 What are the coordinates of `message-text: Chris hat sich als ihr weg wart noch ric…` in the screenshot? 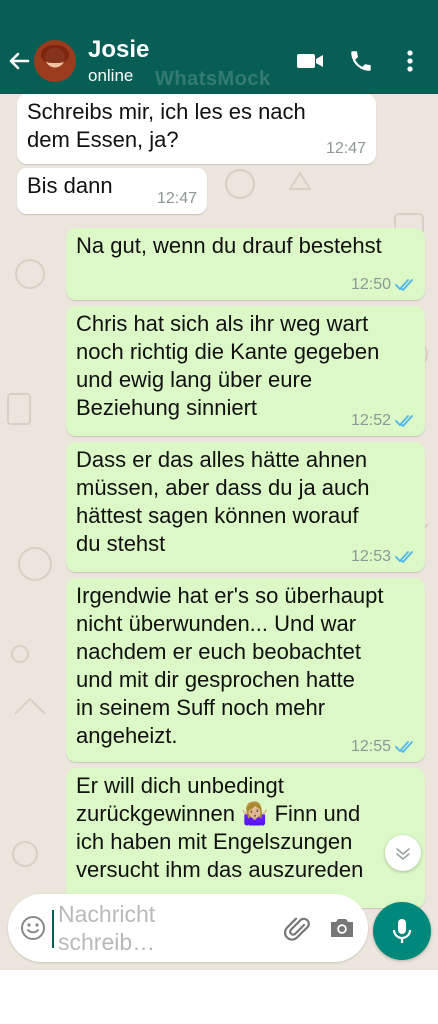 It's located at (228, 365).